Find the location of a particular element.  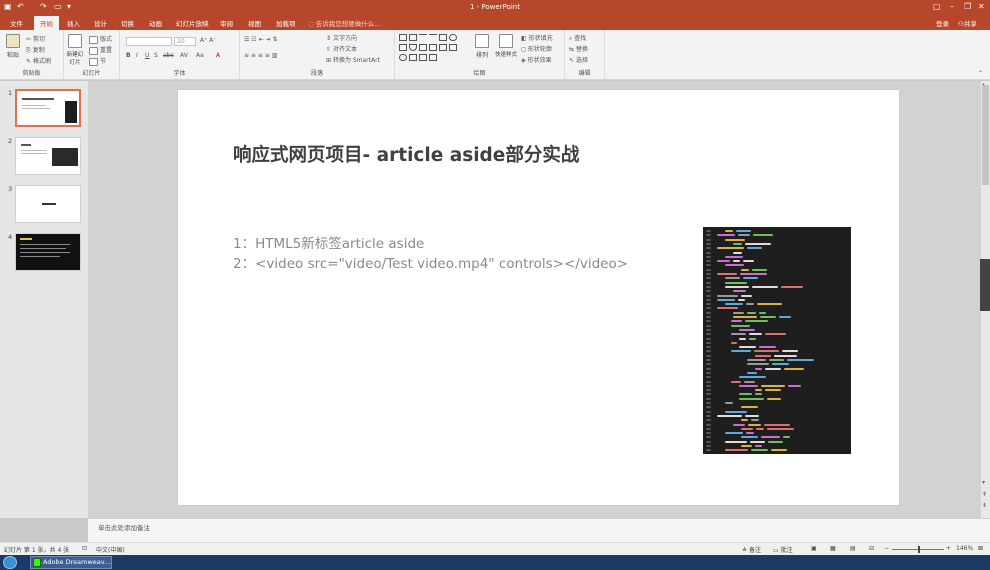

restore-icon: ❐ is located at coordinates (967, 6).